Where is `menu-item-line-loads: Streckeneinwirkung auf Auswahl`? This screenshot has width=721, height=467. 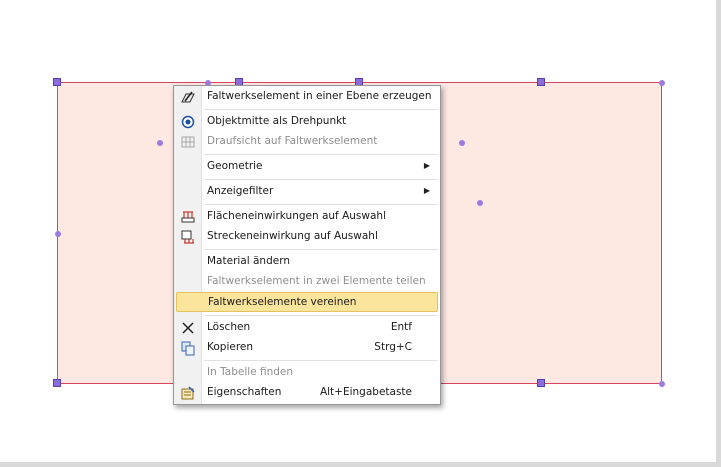 menu-item-line-loads: Streckeneinwirkung auf Auswahl is located at coordinates (307, 237).